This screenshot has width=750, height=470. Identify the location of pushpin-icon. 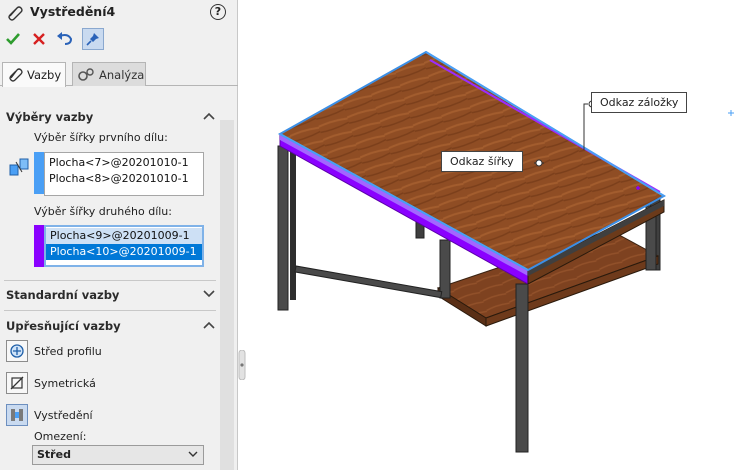
(92, 39).